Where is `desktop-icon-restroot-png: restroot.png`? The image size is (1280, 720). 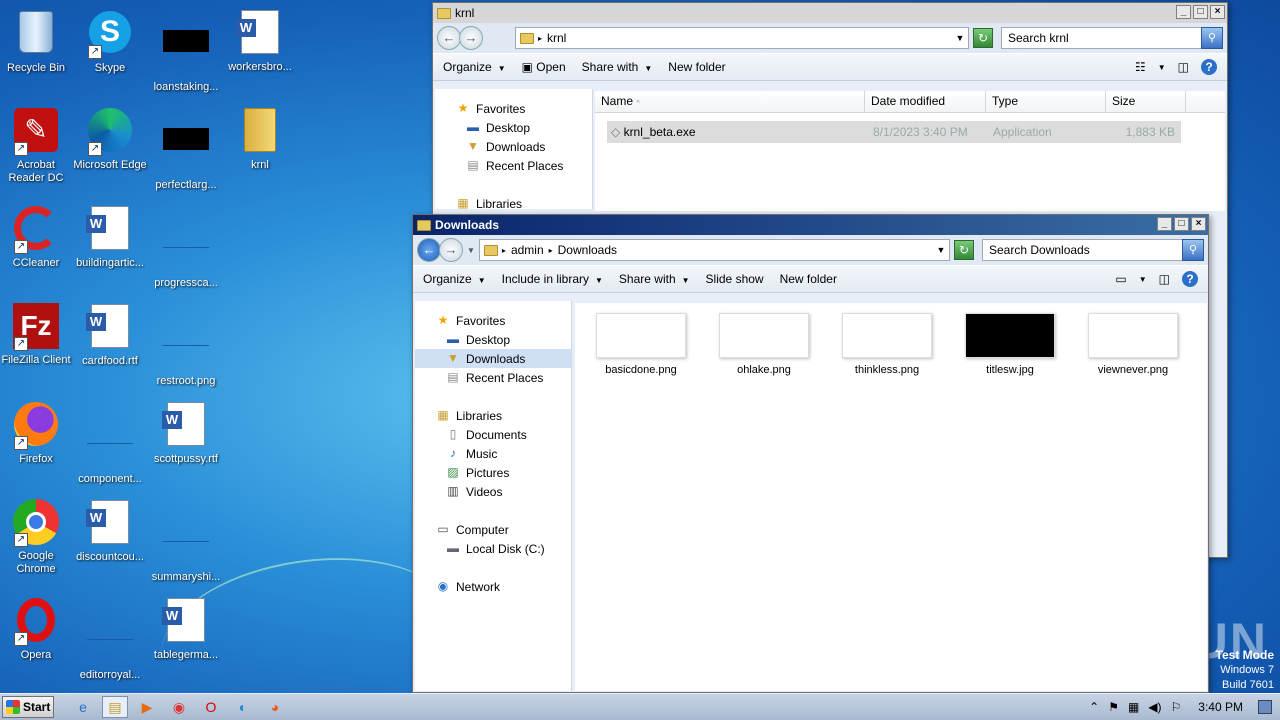 desktop-icon-restroot-png: restroot.png is located at coordinates (186, 345).